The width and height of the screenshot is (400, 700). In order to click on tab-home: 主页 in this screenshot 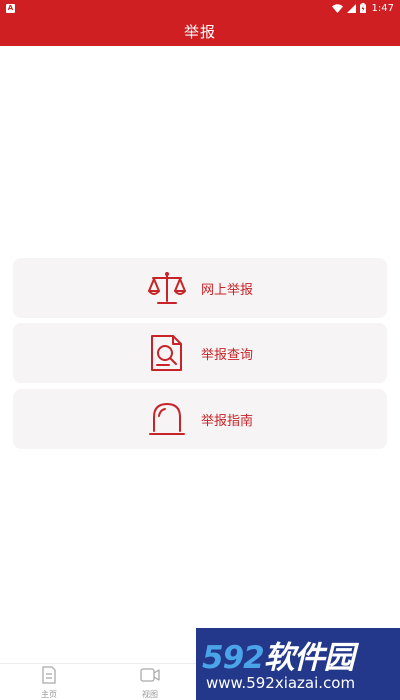, I will do `click(49, 683)`.